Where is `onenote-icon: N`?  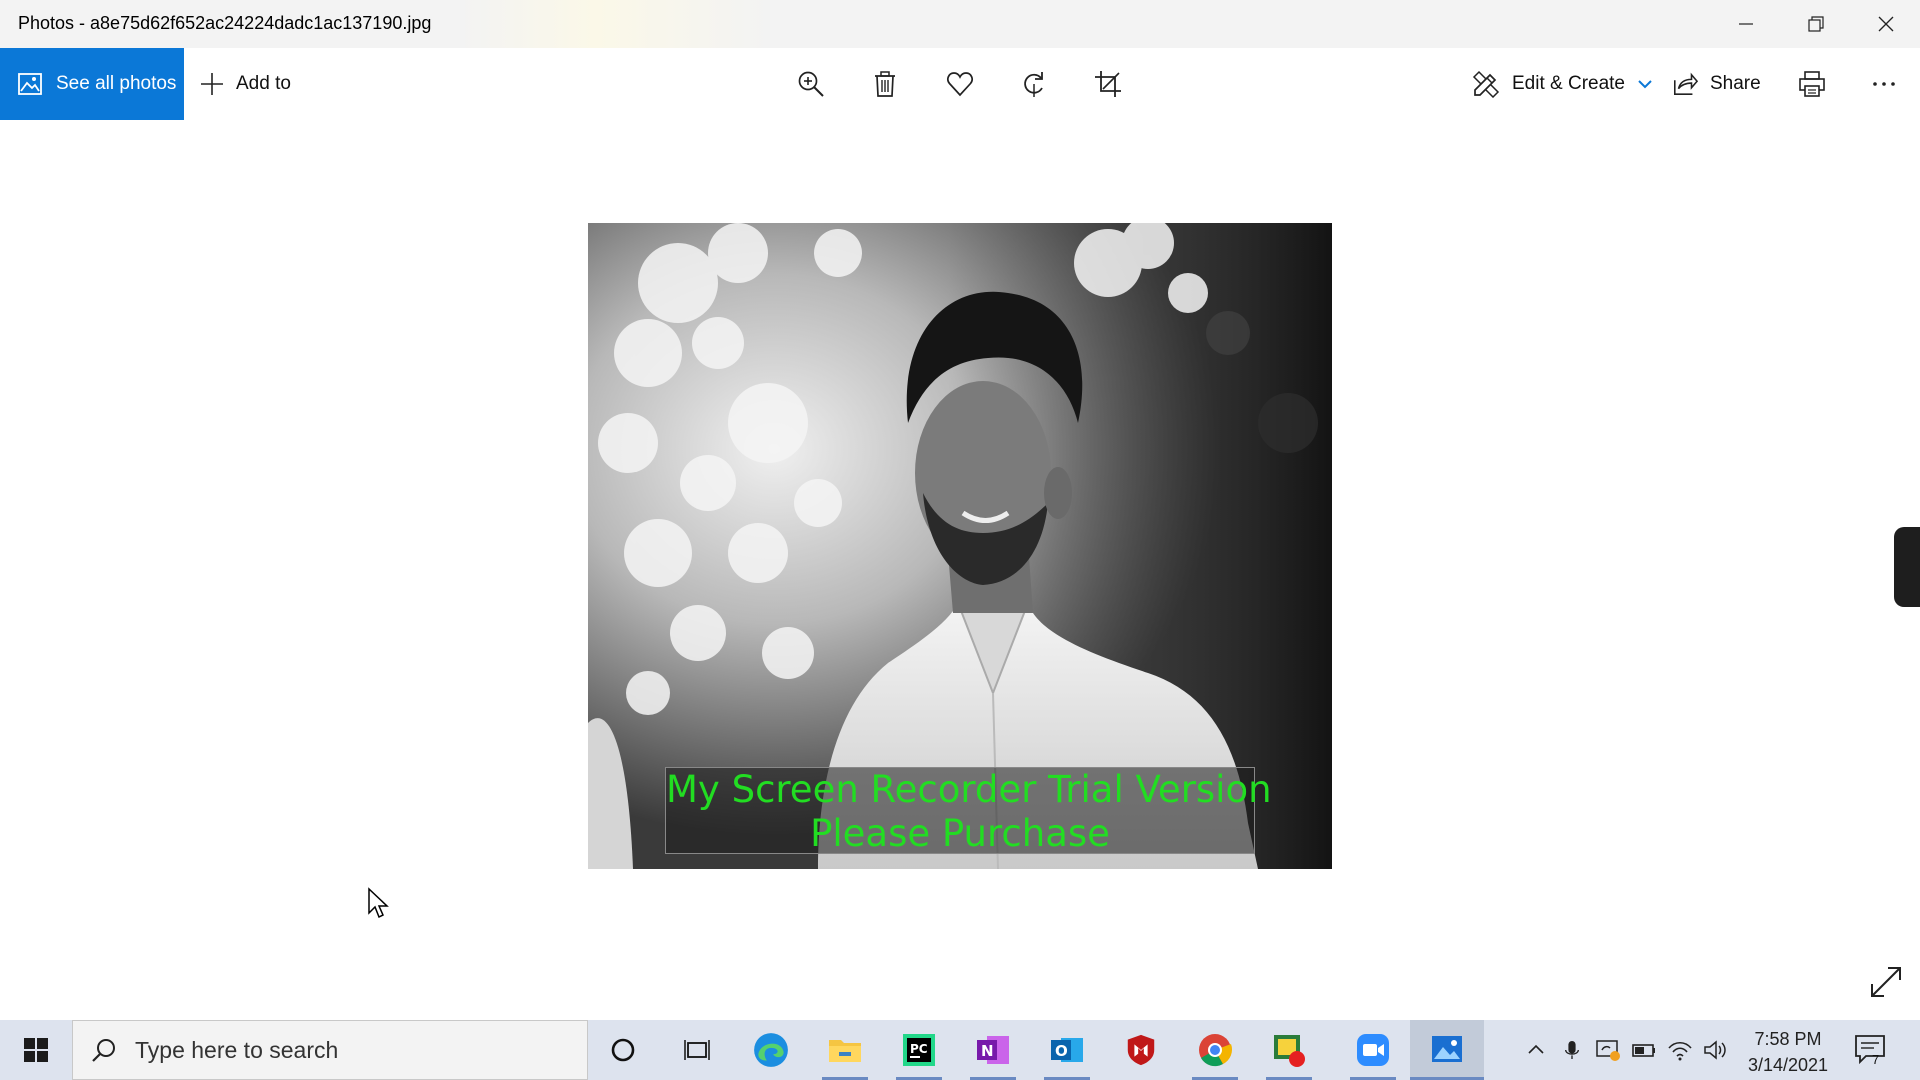
onenote-icon: N is located at coordinates (993, 1050).